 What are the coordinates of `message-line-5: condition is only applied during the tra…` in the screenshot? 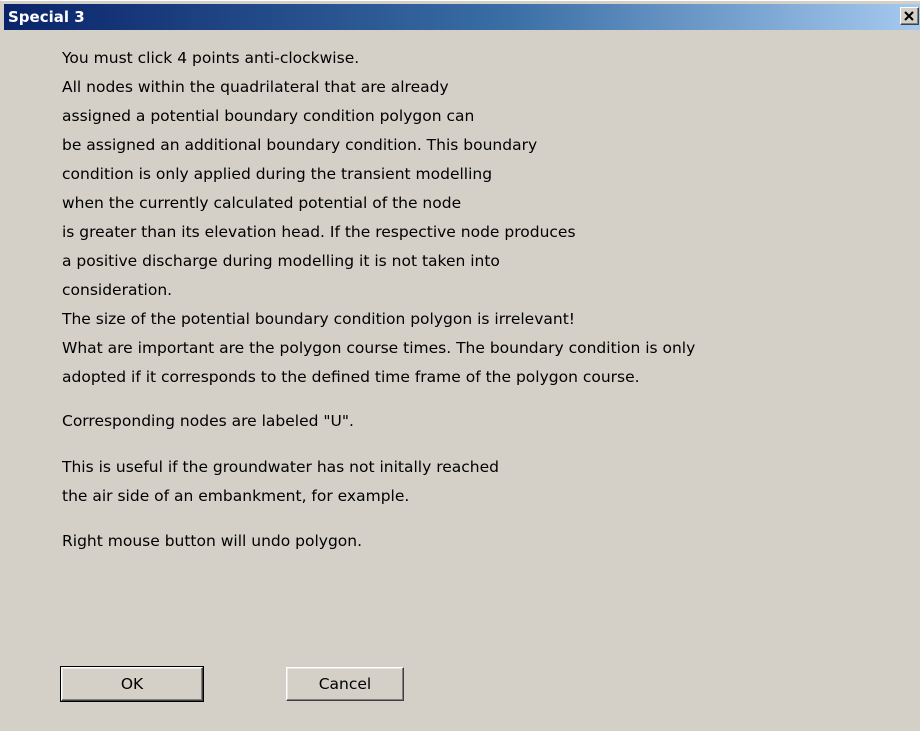 It's located at (277, 174).